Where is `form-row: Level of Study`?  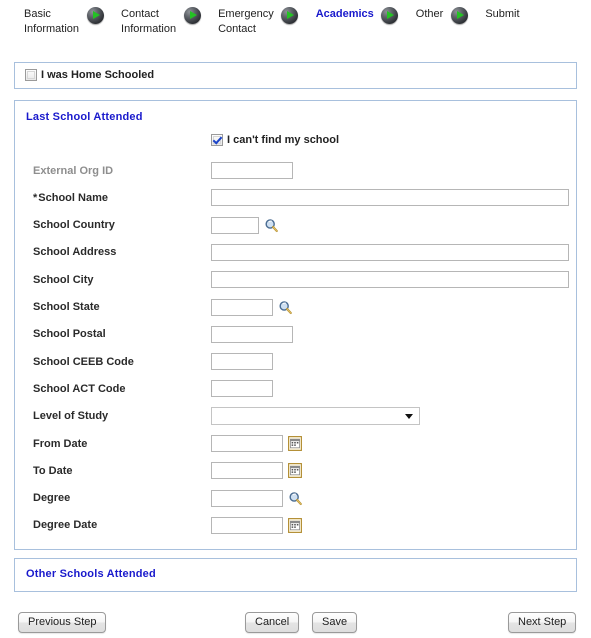 form-row: Level of Study is located at coordinates (295, 416).